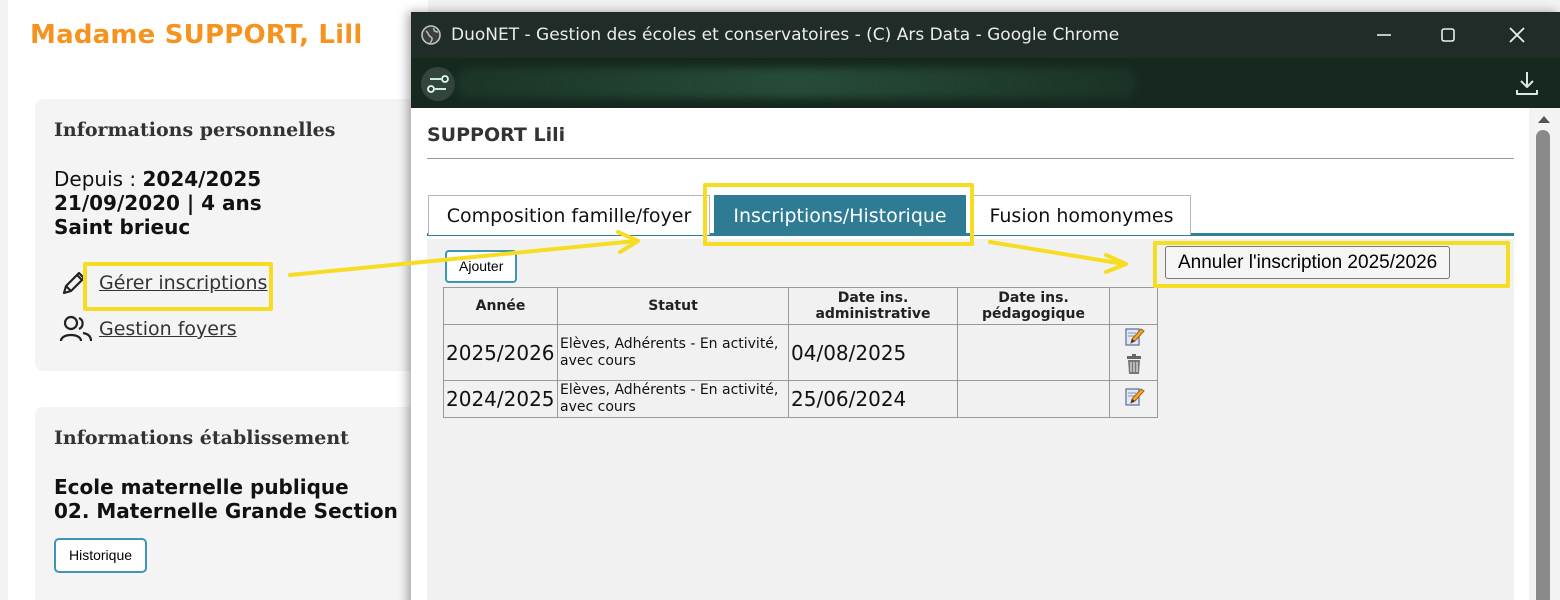  Describe the element at coordinates (431, 37) in the screenshot. I see `globe-icon` at that location.